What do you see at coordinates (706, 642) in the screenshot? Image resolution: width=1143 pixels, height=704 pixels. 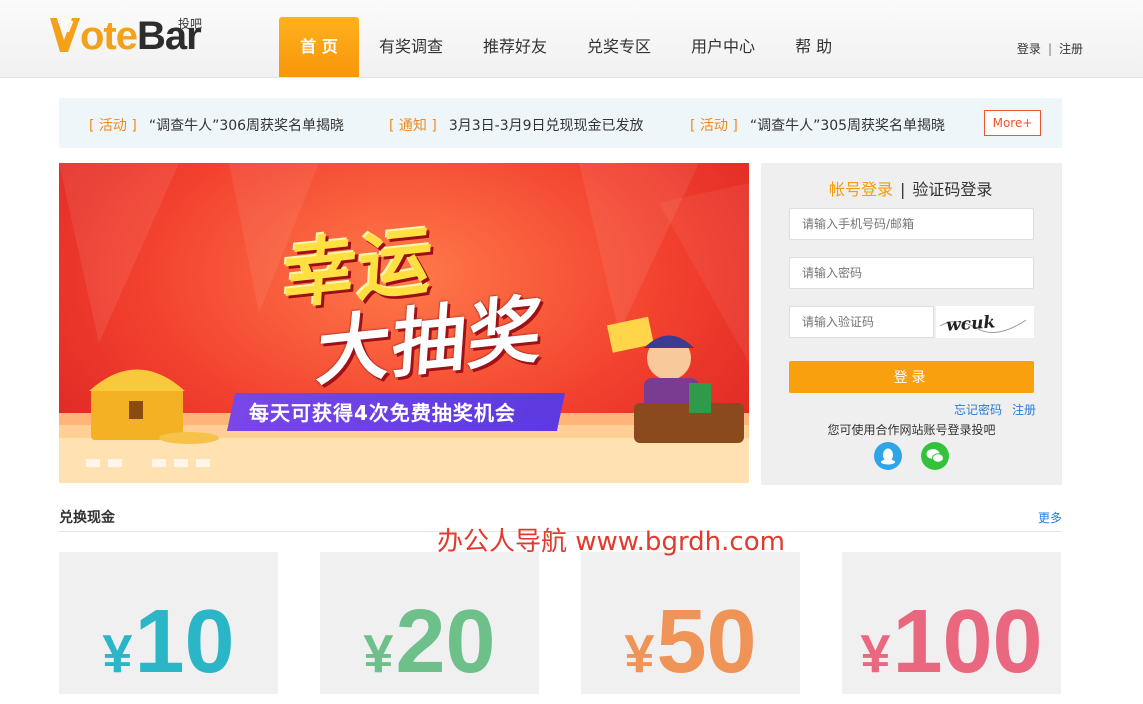 I see `cash-amount: 50` at bounding box center [706, 642].